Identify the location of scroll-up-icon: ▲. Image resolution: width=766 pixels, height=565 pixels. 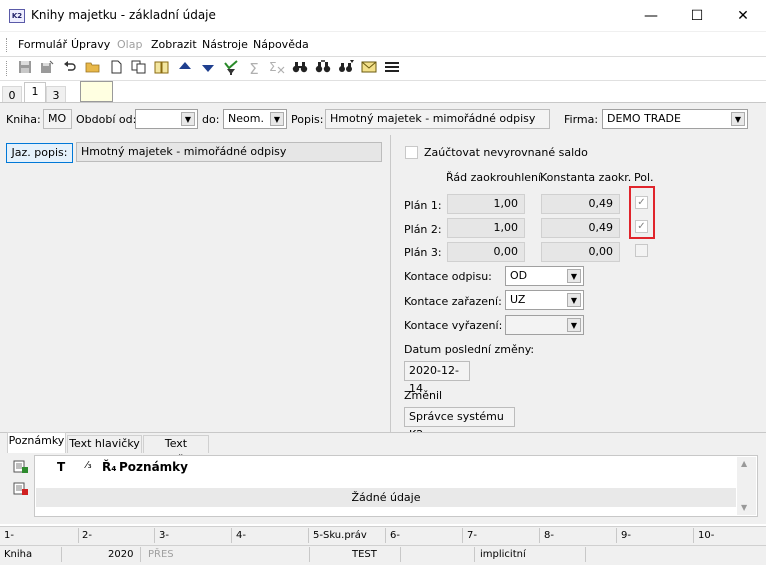
(744, 463).